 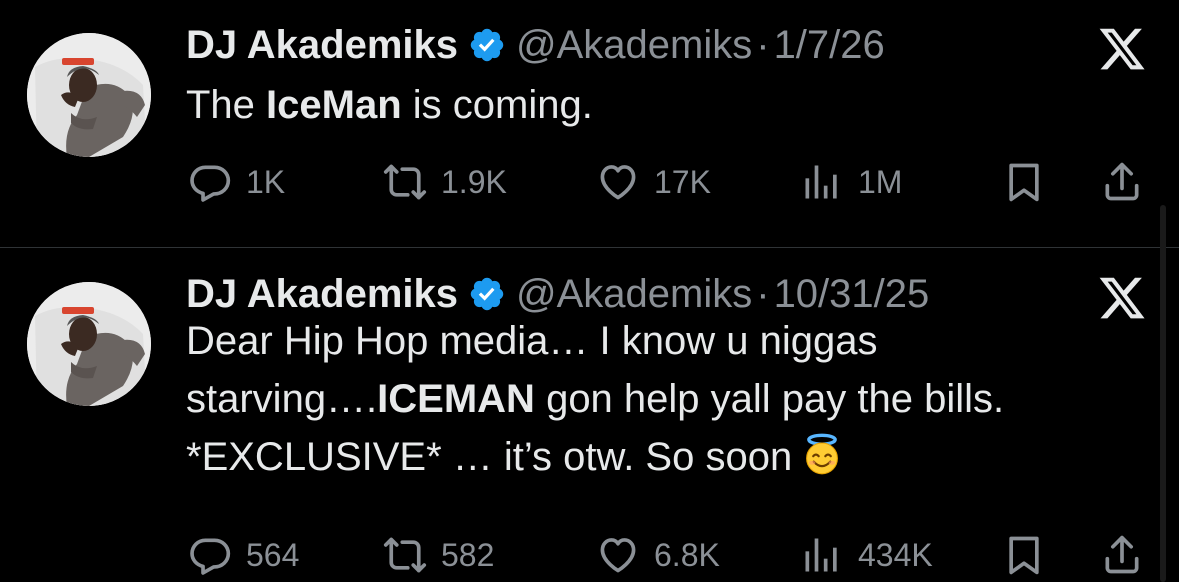 I want to click on reply-button: 1K, so click(x=236, y=182).